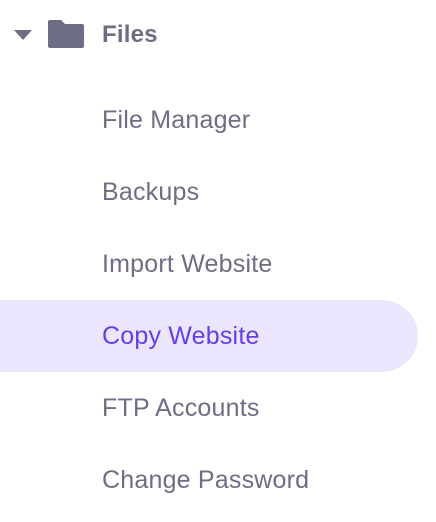  Describe the element at coordinates (218, 192) in the screenshot. I see `menu-item-backups: Backups` at that location.